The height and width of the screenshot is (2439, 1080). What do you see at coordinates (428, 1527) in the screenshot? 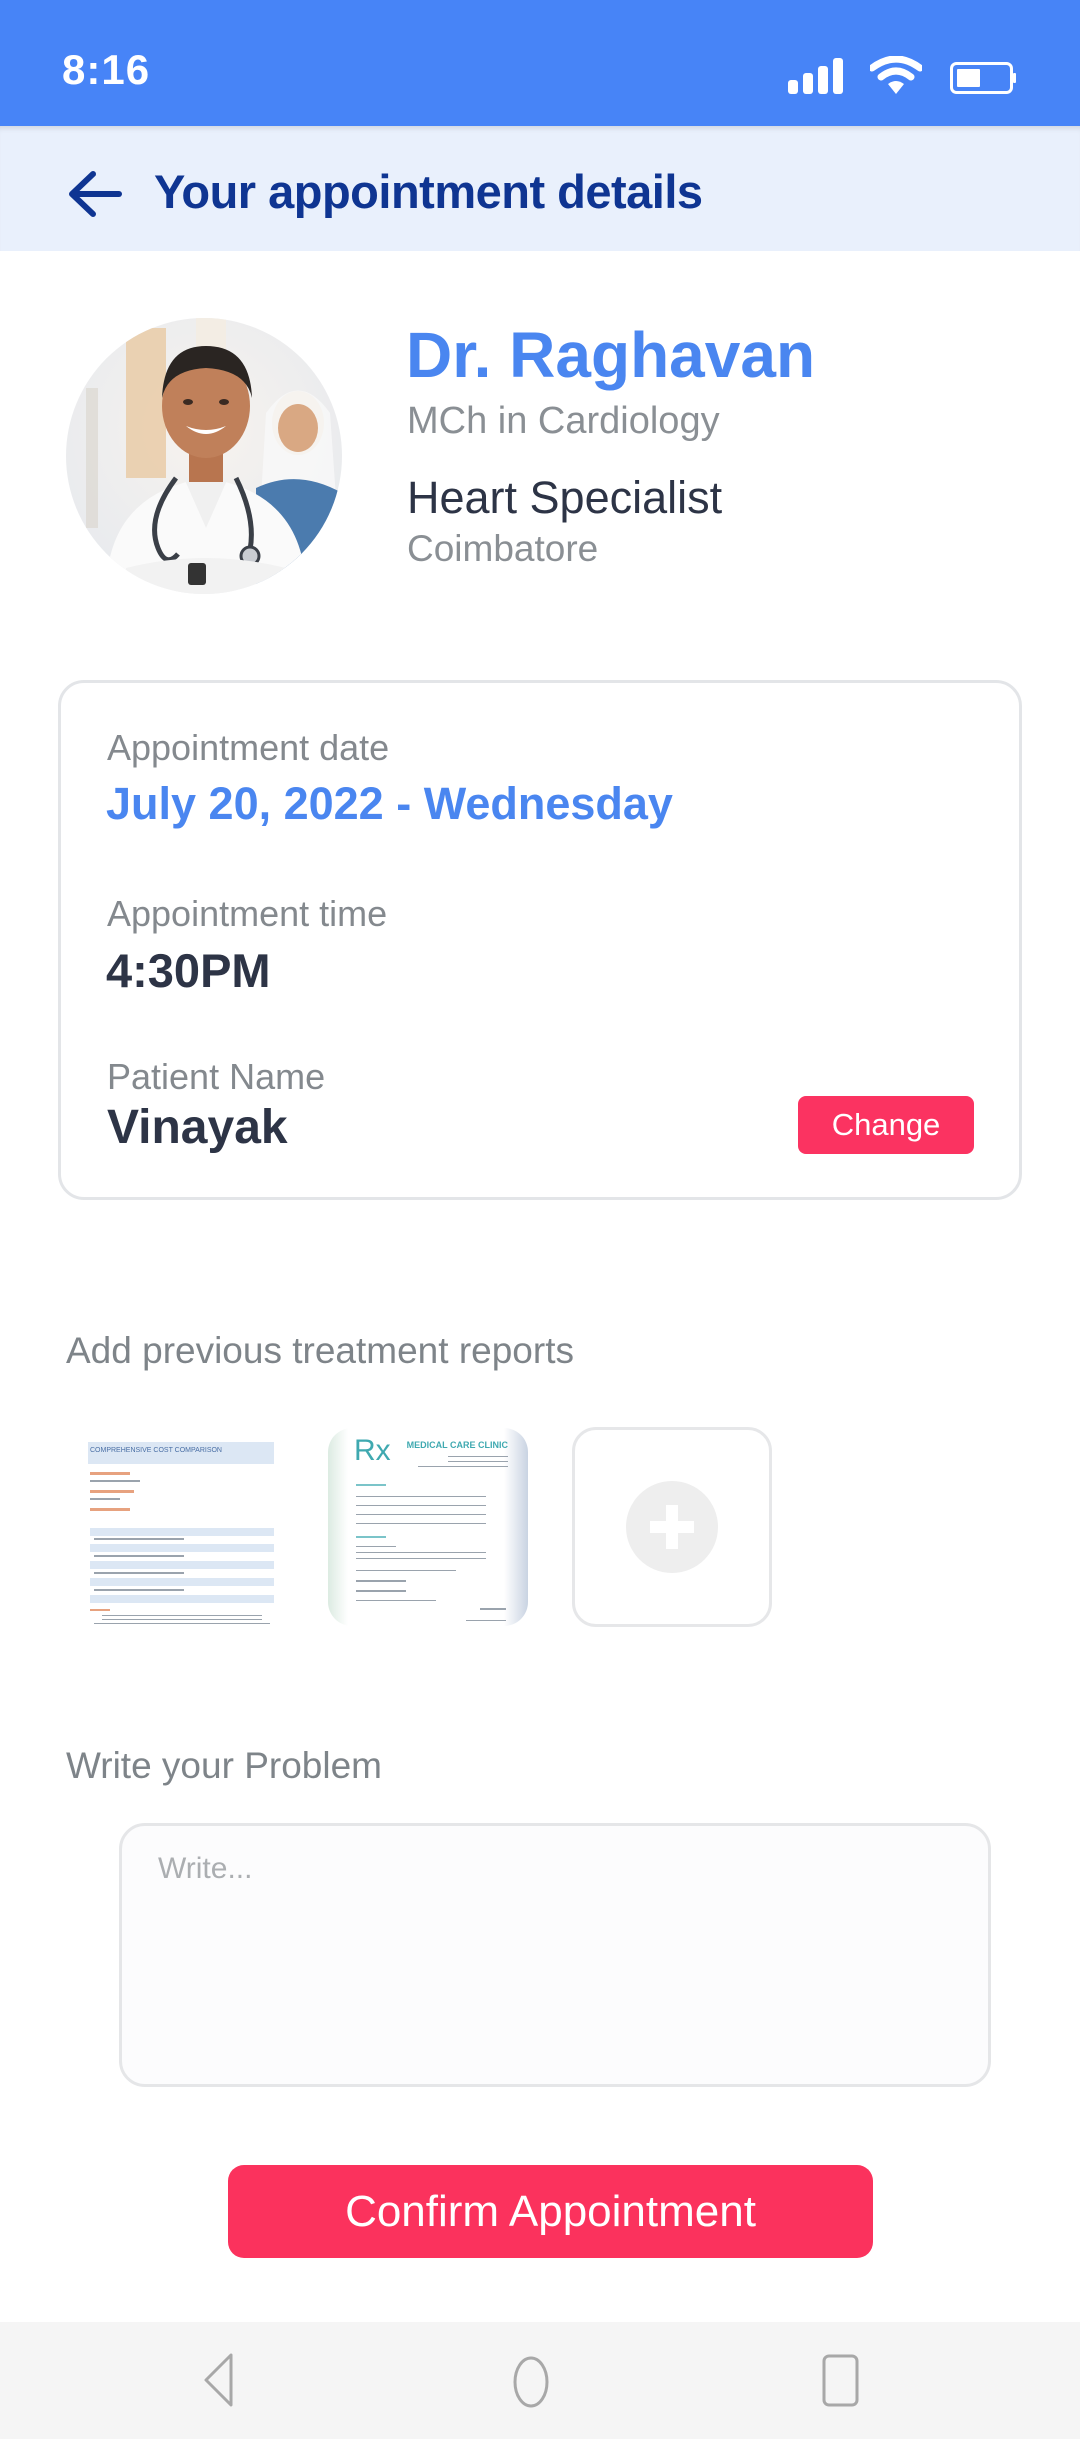
I see `report-thumbnail: Rx MEDICAL CARE CLINIC` at bounding box center [428, 1527].